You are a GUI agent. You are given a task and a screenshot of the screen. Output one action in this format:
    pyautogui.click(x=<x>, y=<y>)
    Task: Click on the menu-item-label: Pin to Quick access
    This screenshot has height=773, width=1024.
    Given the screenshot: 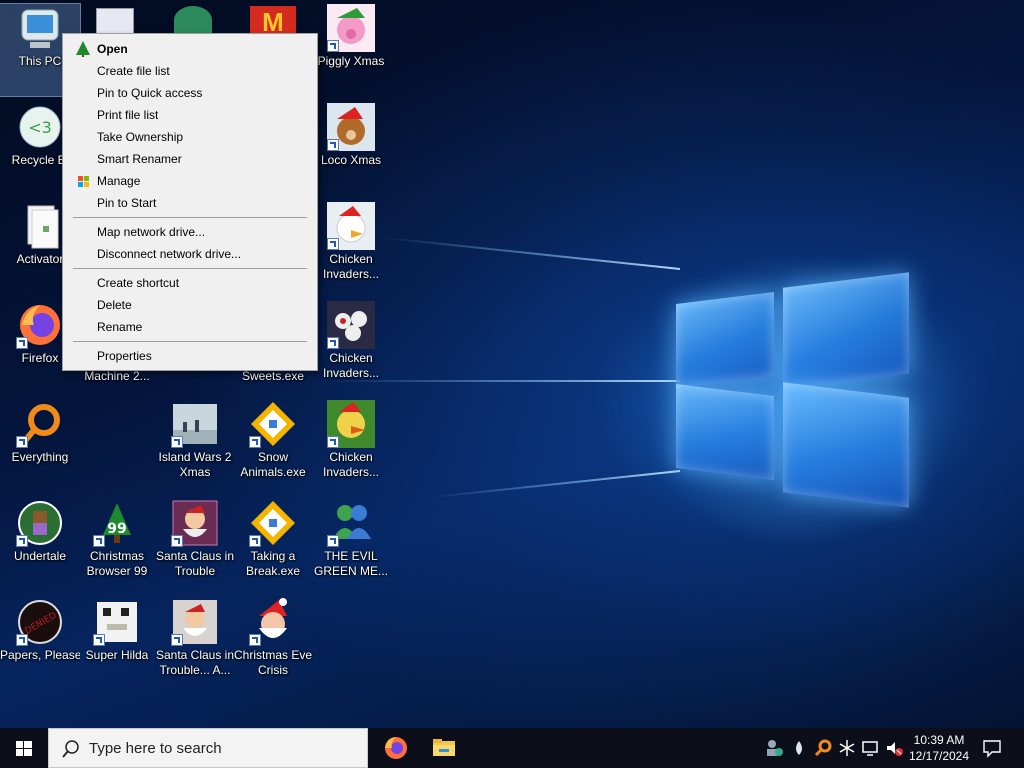 What is the action you would take?
    pyautogui.click(x=150, y=93)
    